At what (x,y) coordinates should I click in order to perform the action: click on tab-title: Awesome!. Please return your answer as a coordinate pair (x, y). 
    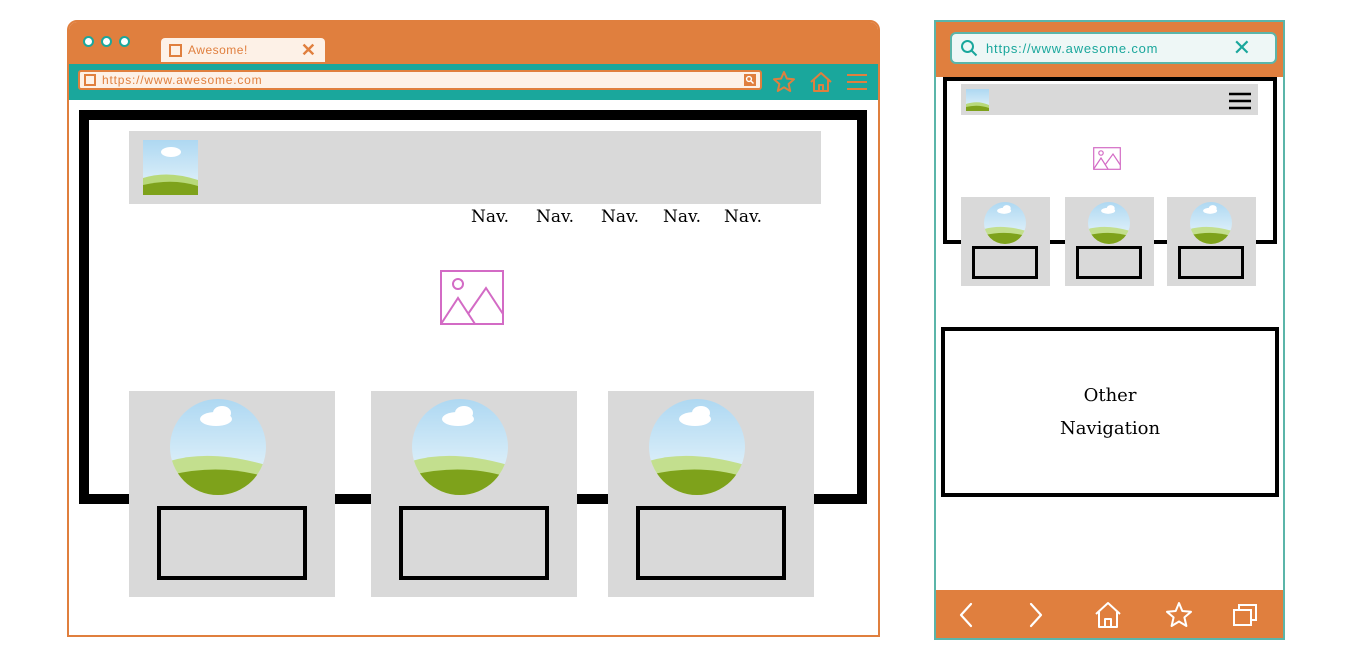
    Looking at the image, I should click on (218, 50).